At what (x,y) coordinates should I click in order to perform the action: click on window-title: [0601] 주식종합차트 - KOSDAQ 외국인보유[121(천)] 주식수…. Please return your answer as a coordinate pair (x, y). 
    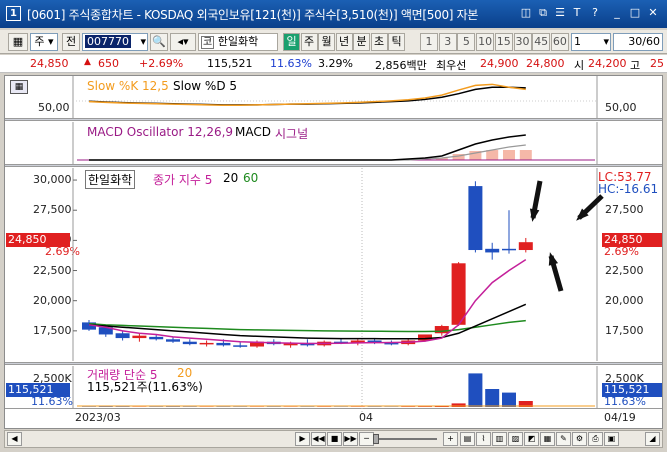
    Looking at the image, I should click on (253, 15).